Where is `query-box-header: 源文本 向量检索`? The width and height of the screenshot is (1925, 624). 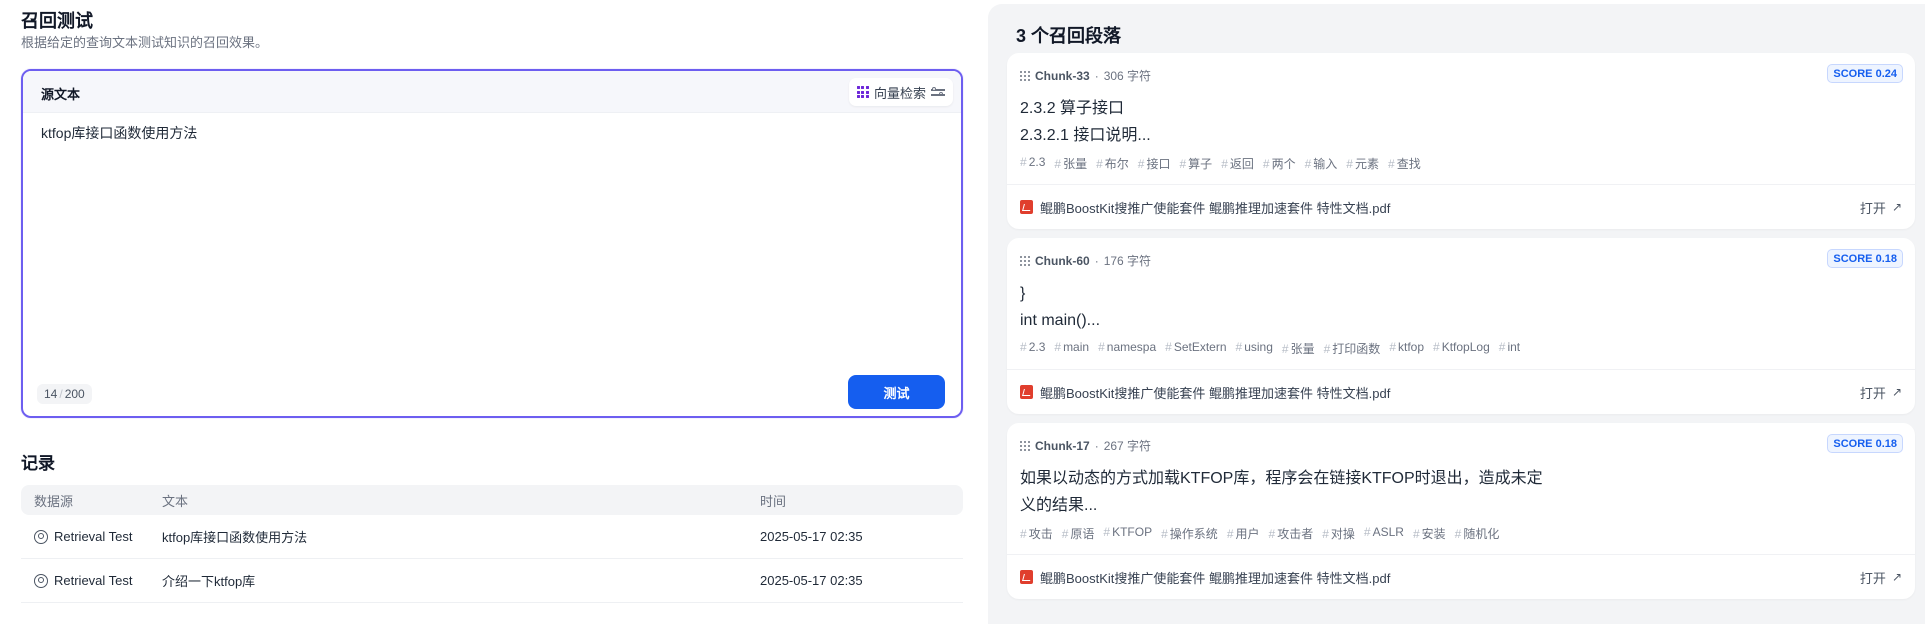 query-box-header: 源文本 向量检索 is located at coordinates (492, 92).